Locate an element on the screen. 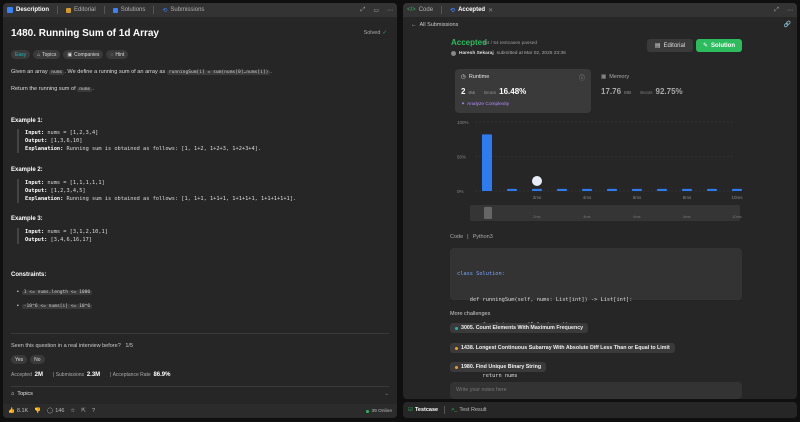 The image size is (800, 422). y-tick-label: 100% is located at coordinates (463, 122).